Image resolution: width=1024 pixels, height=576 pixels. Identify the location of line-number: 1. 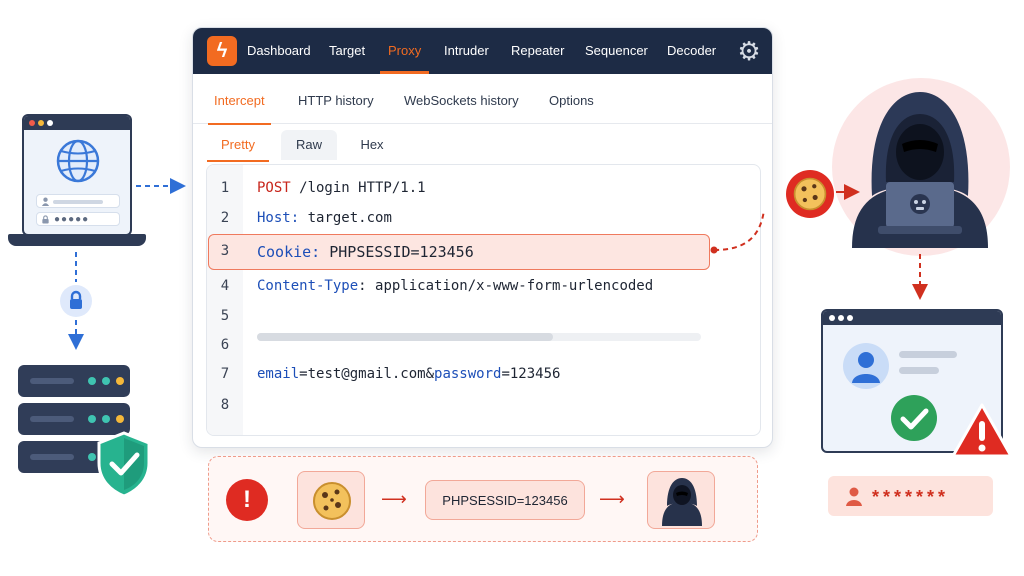
(225, 188).